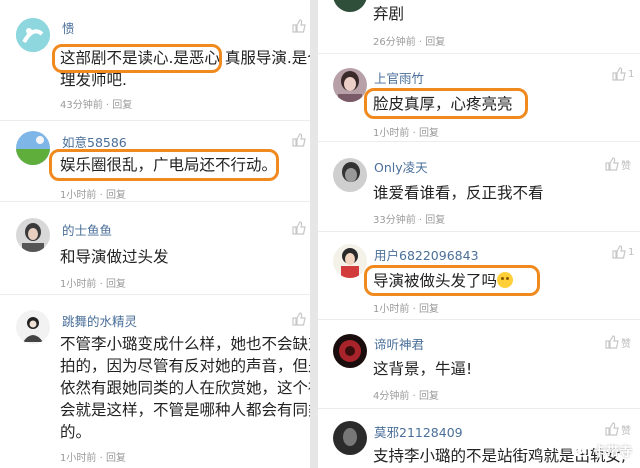  Describe the element at coordinates (423, 369) in the screenshot. I see `comment-text: 这背景，牛逼!` at that location.